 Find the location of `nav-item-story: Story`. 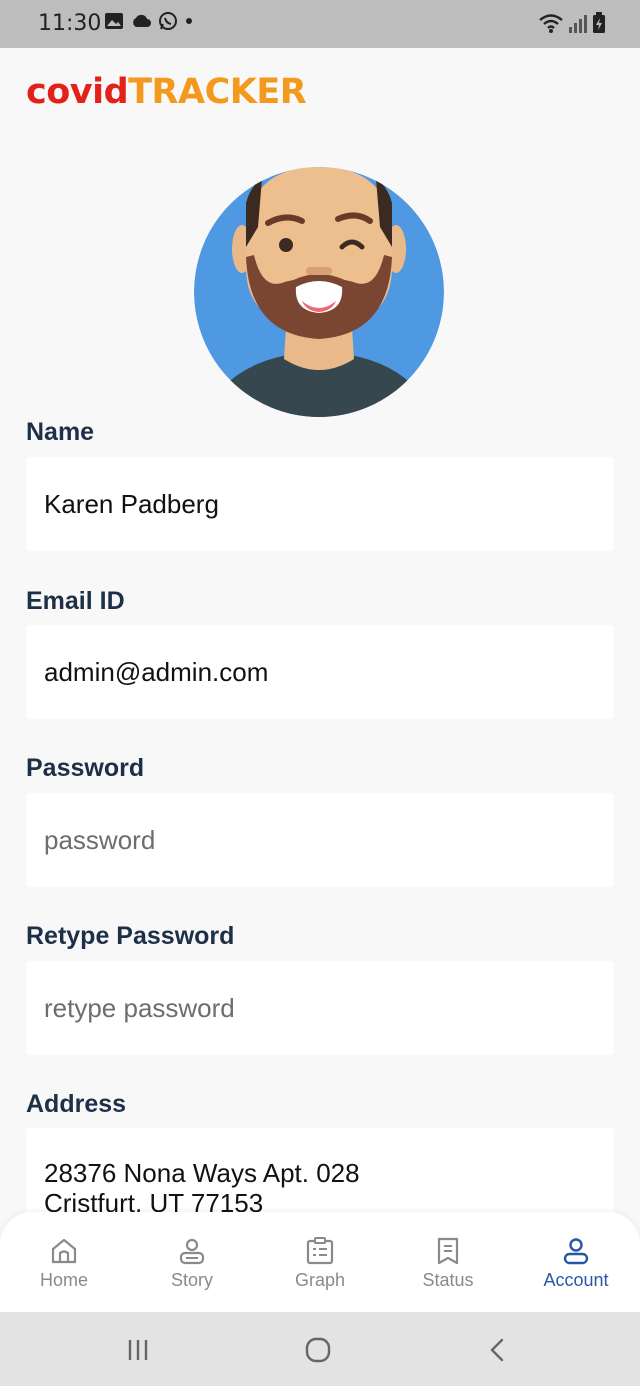

nav-item-story: Story is located at coordinates (192, 1262).